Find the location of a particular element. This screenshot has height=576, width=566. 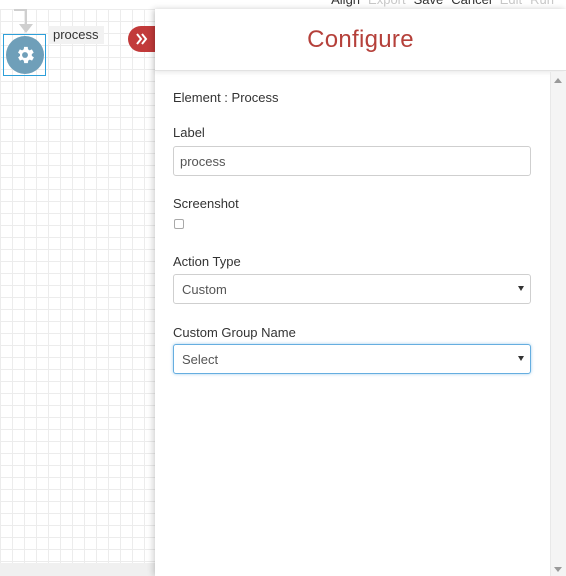

run-button: Run is located at coordinates (542, 4).